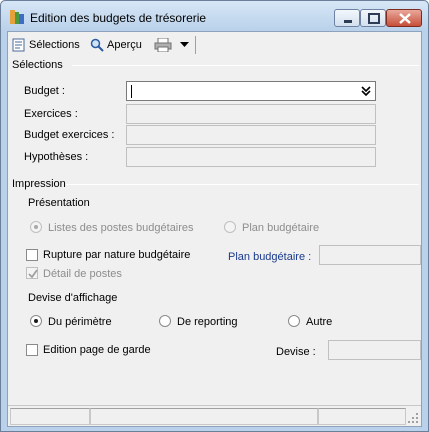  I want to click on exercices-field, so click(251, 114).